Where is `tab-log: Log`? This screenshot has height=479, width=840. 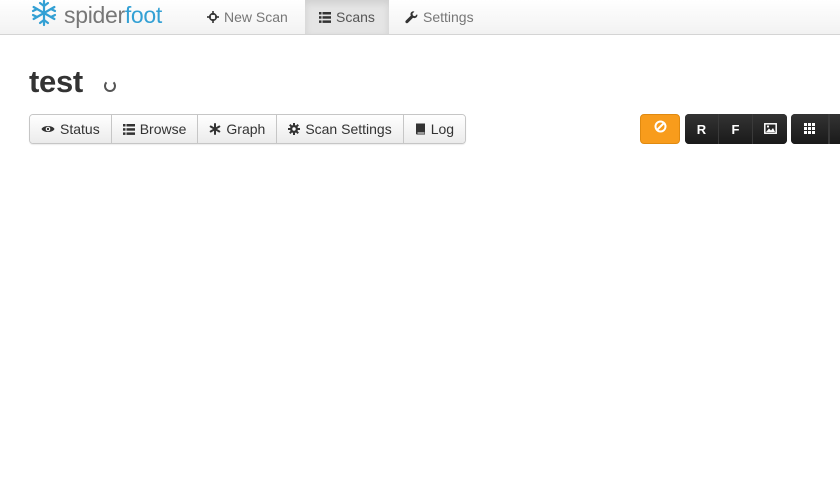 tab-log: Log is located at coordinates (434, 129).